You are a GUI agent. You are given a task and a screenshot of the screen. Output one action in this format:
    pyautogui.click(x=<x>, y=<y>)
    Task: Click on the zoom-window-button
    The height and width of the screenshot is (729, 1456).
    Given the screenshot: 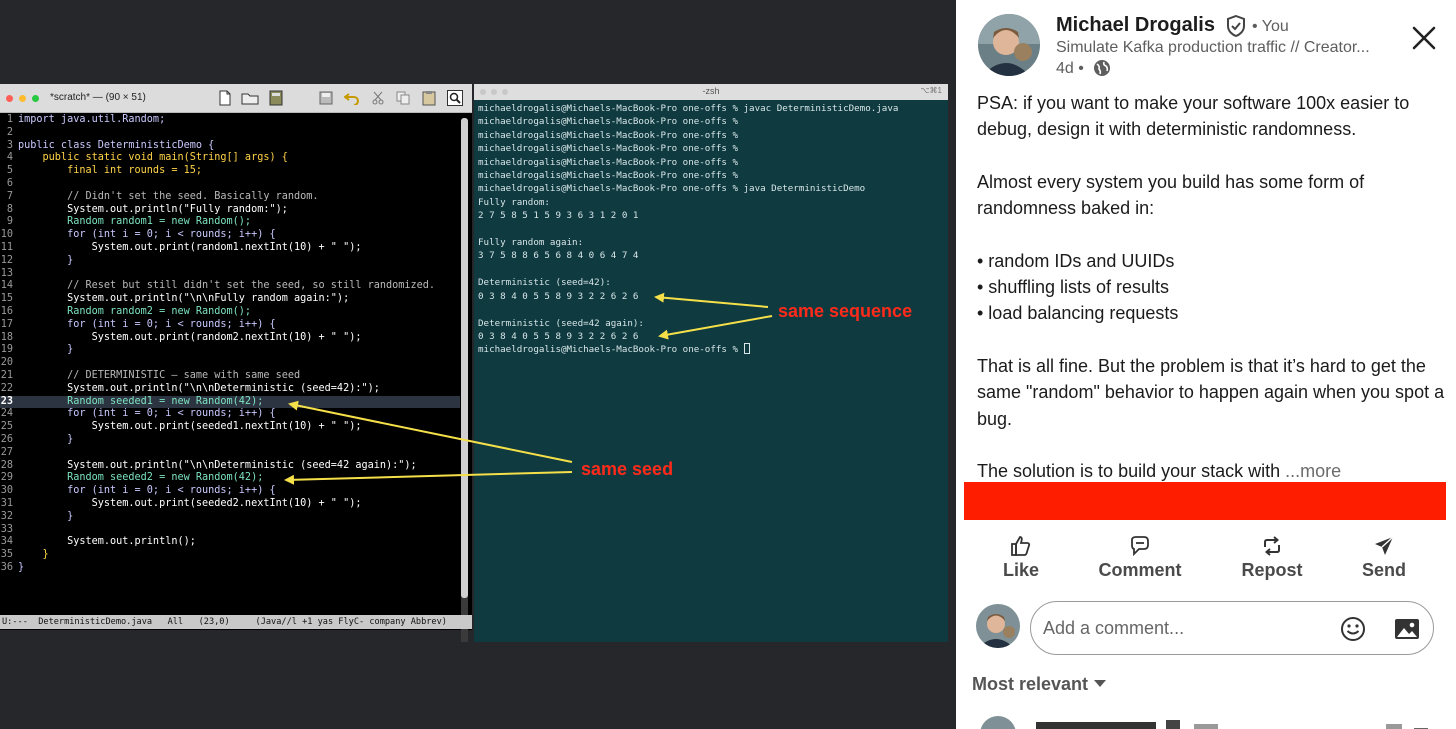 What is the action you would take?
    pyautogui.click(x=35, y=98)
    